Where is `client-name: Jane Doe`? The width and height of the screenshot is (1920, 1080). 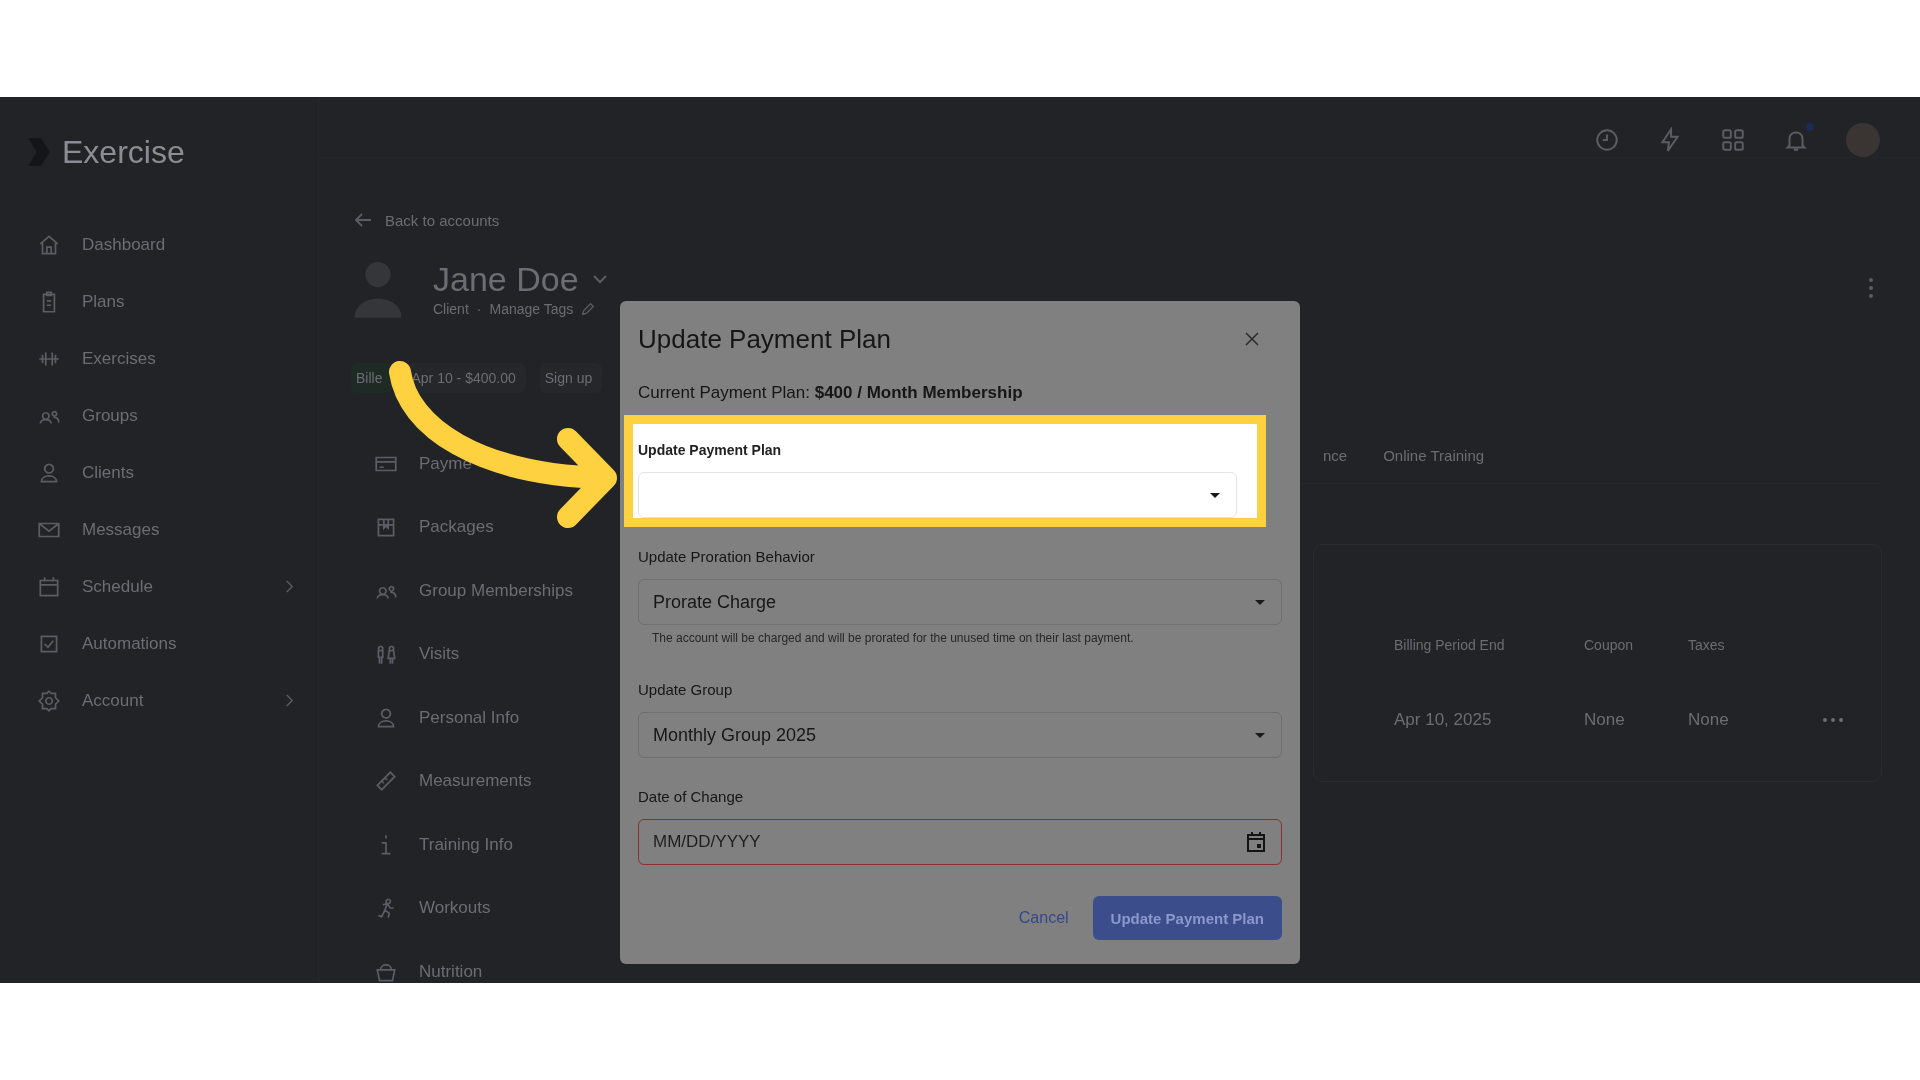 client-name: Jane Doe is located at coordinates (506, 279).